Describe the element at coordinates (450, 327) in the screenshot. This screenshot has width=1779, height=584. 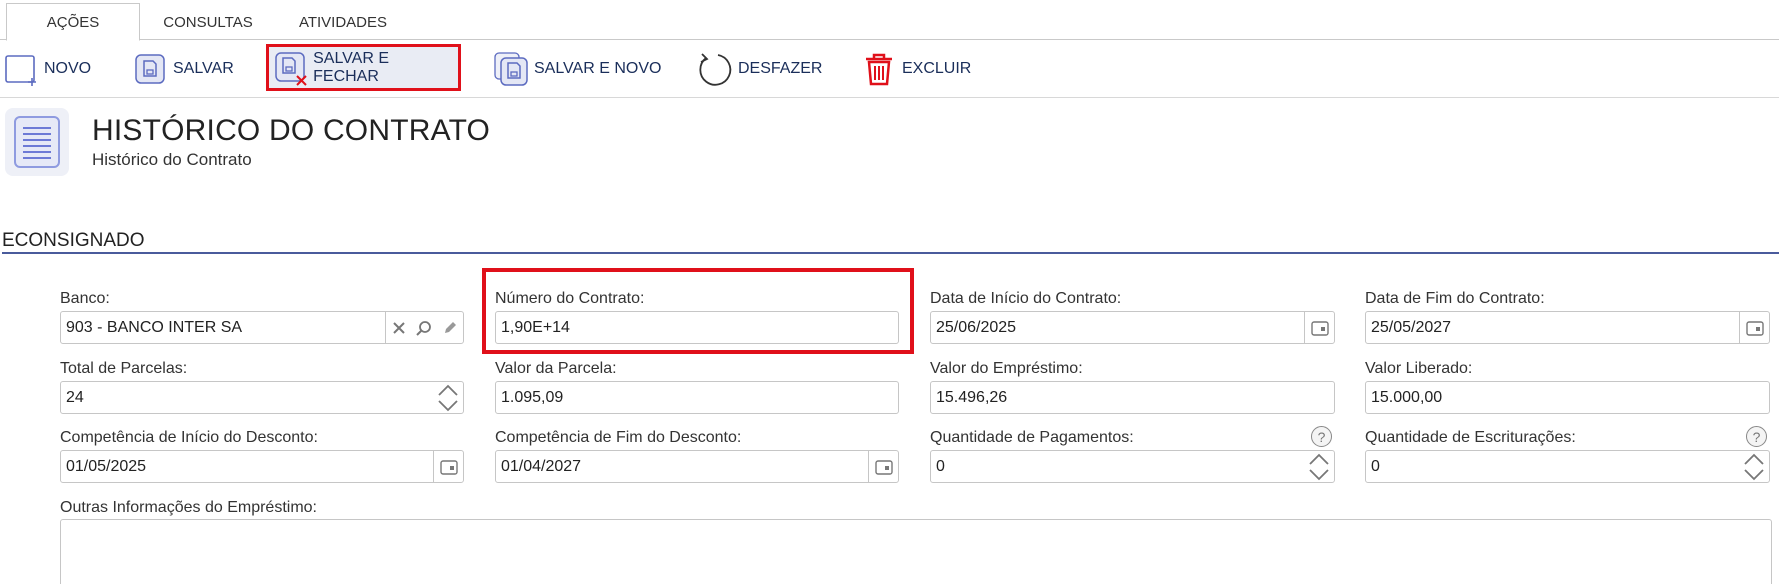
I see `edit-pencil-icon` at that location.